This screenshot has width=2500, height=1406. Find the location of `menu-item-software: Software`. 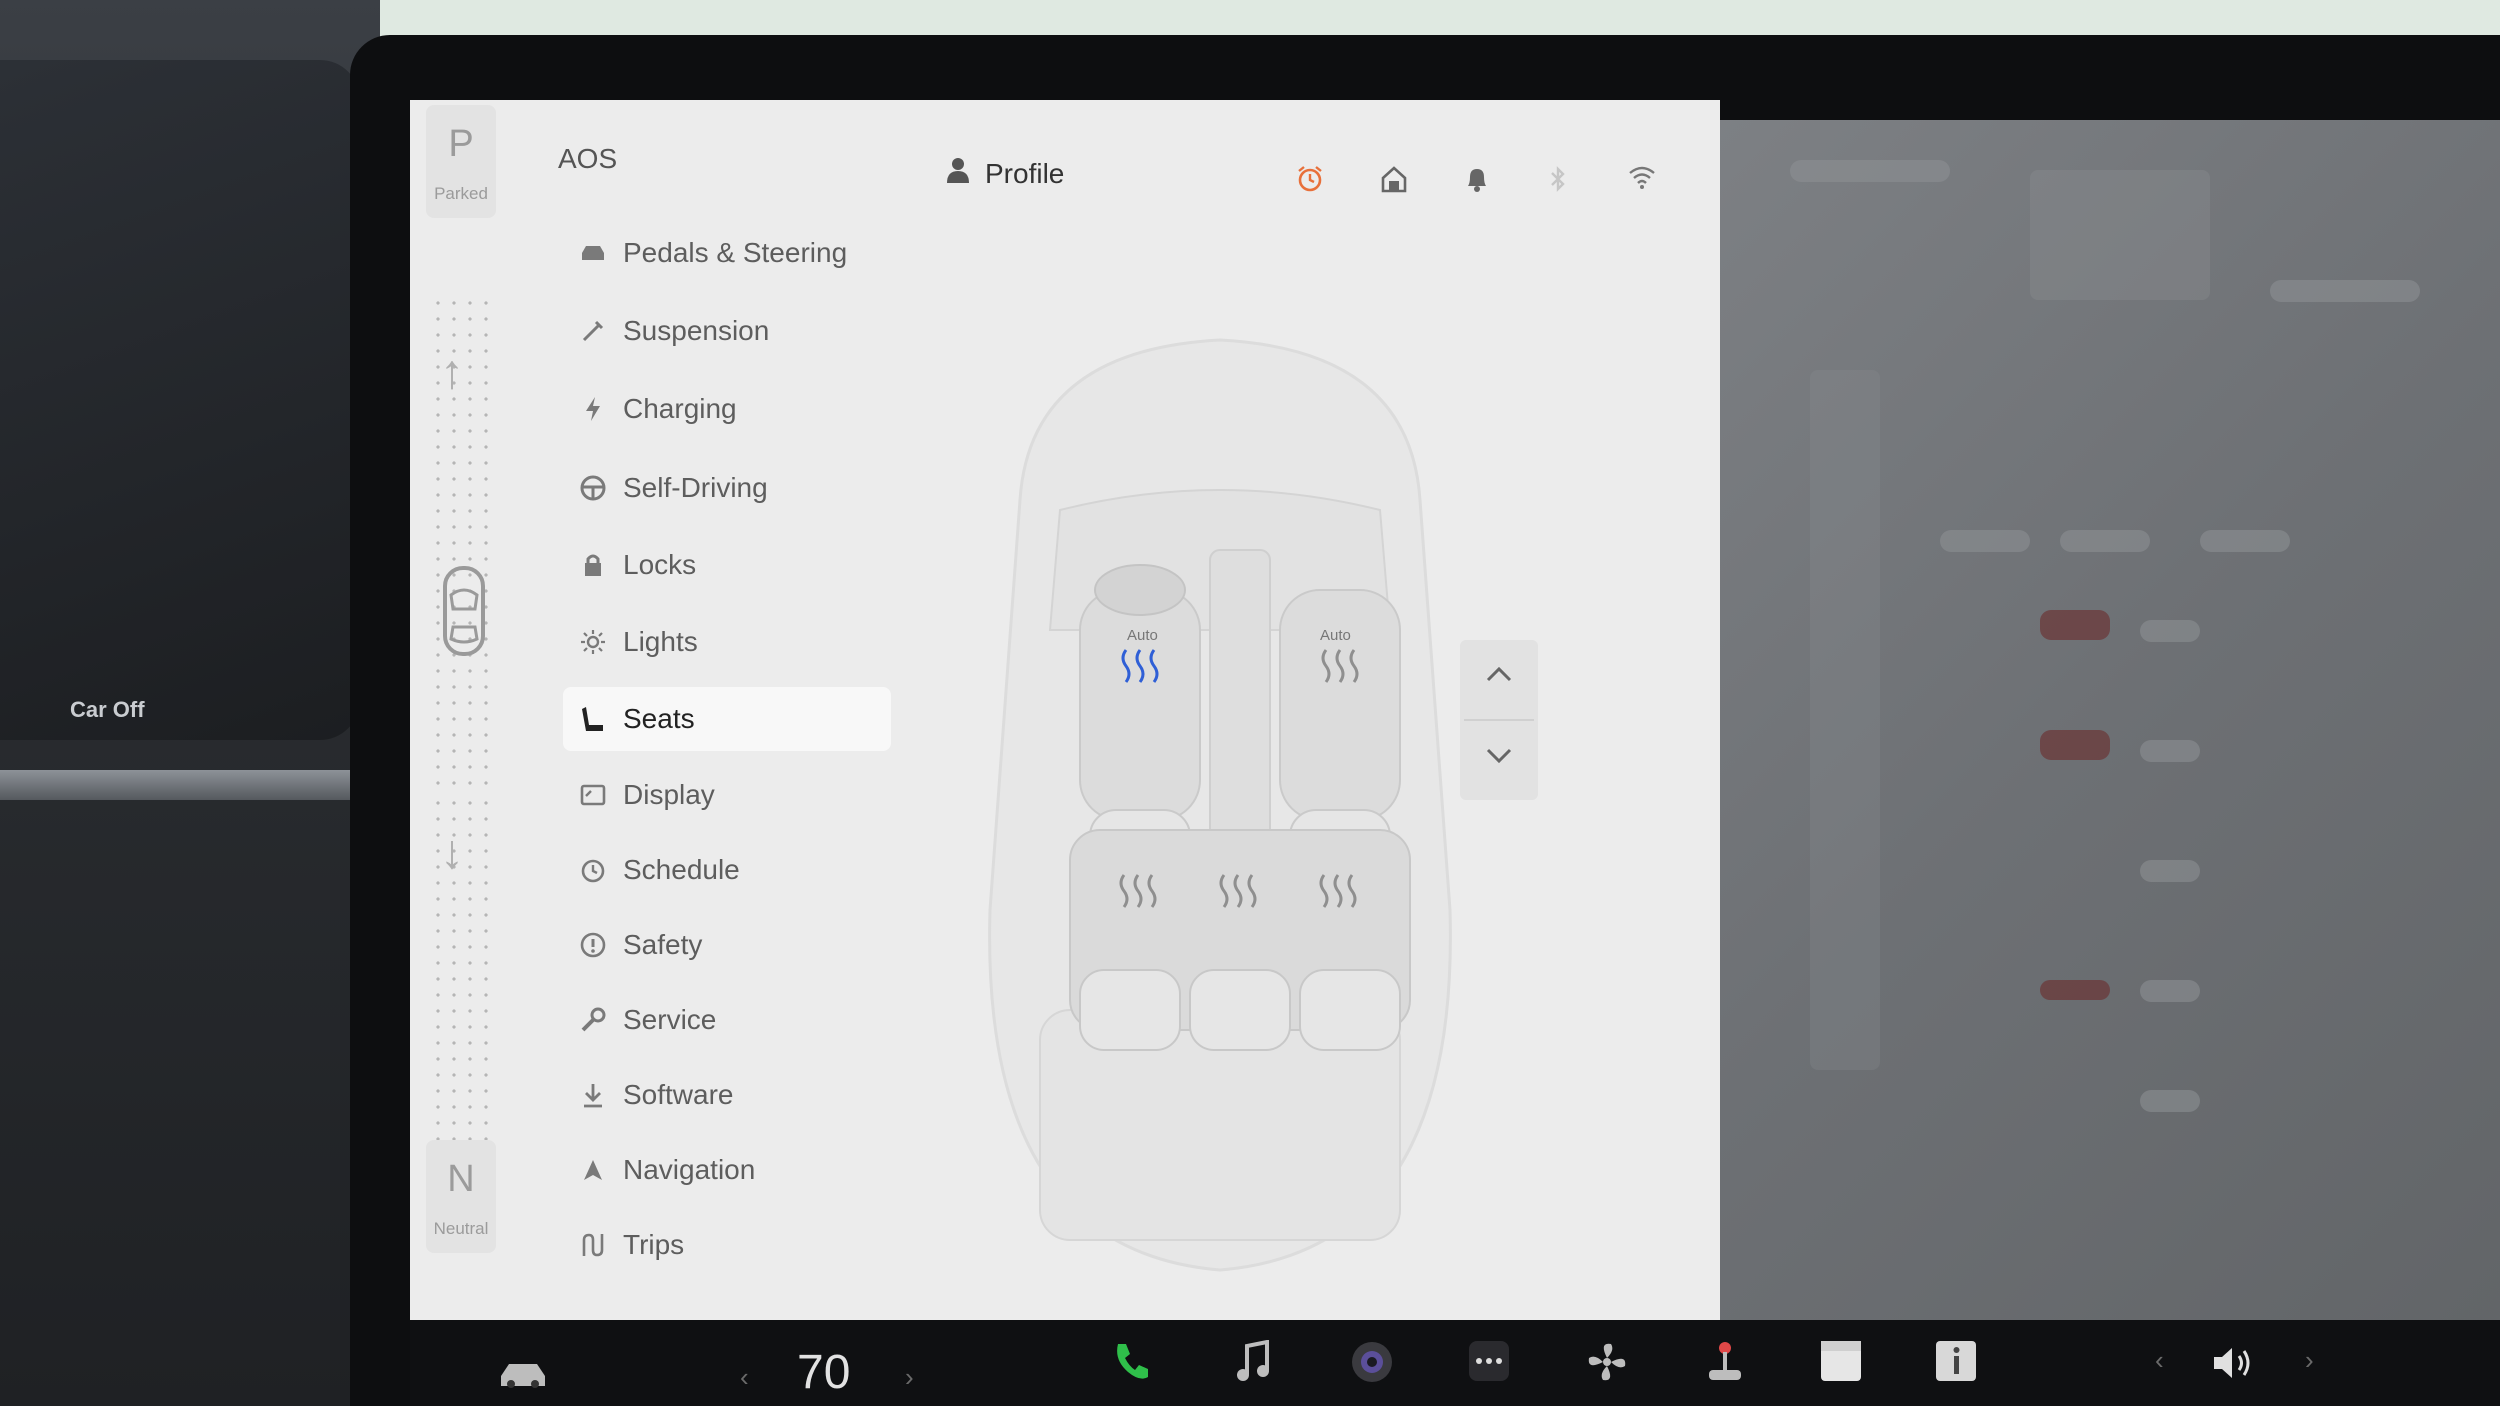

menu-item-software: Software is located at coordinates (727, 1095).